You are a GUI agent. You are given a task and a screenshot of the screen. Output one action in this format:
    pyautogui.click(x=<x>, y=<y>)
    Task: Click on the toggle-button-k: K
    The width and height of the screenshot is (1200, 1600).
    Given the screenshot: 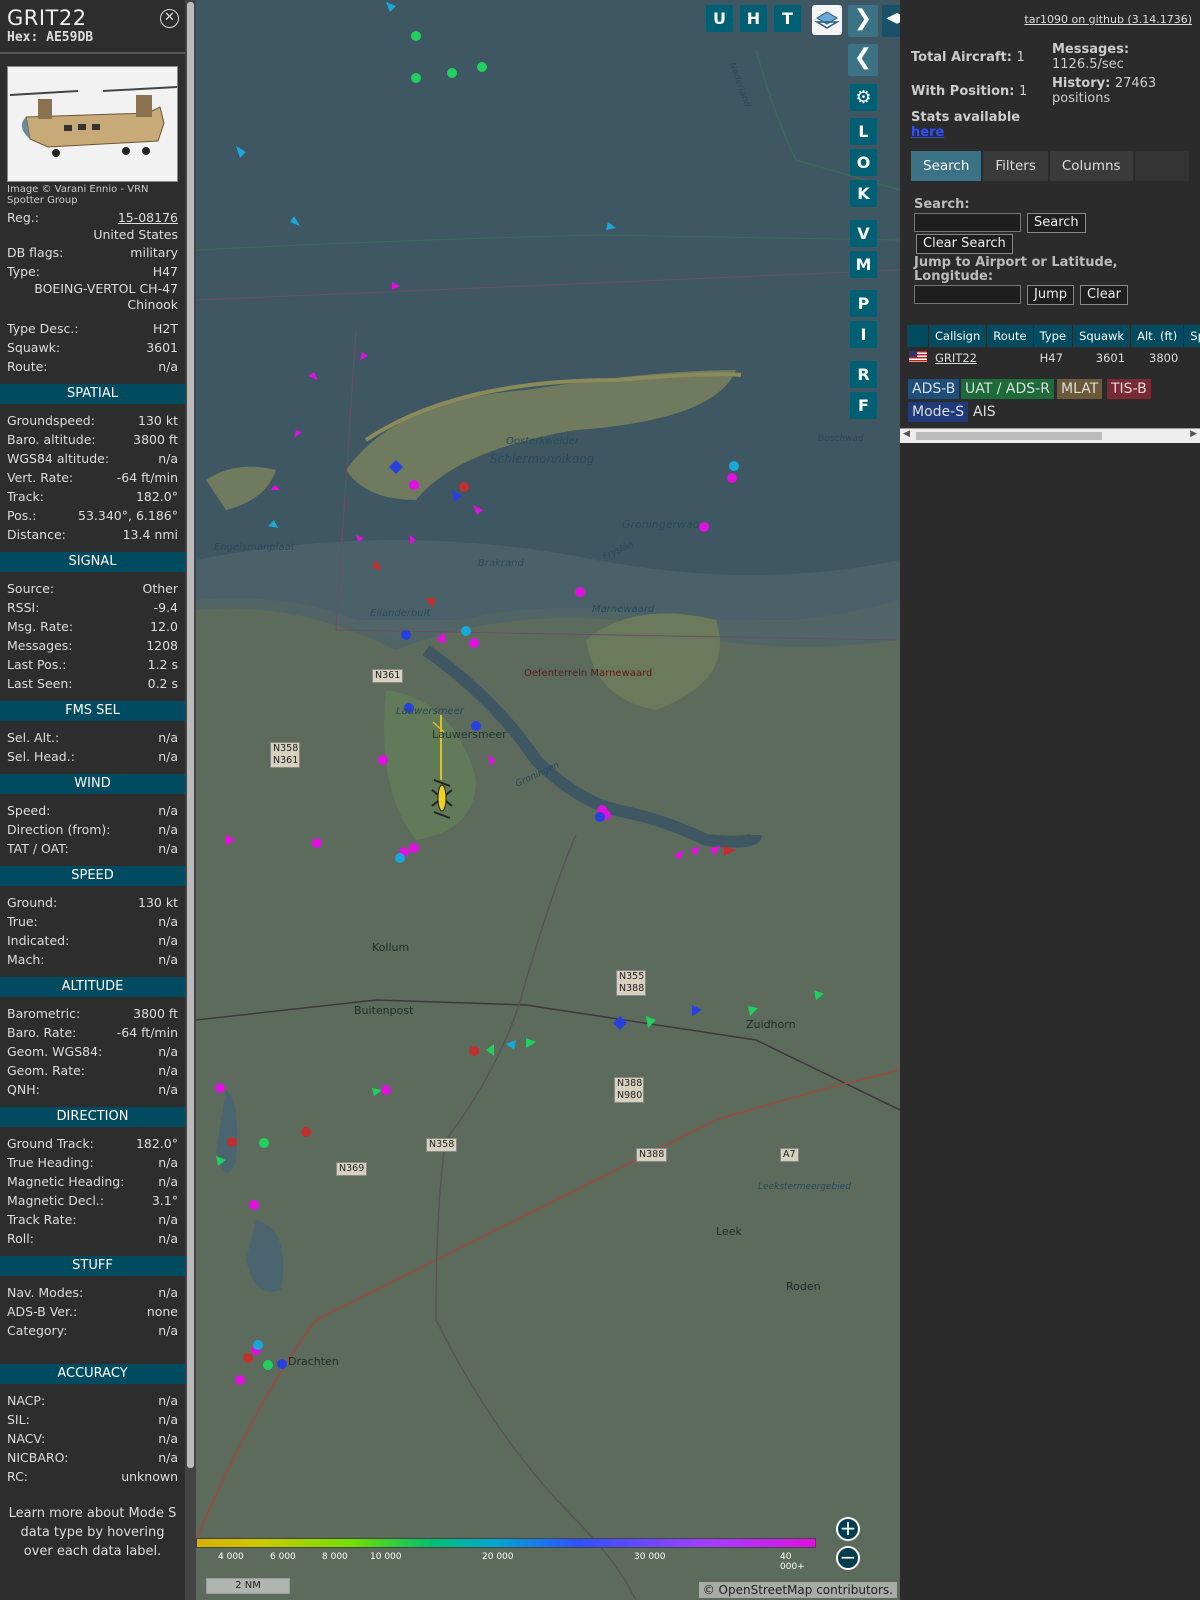 What is the action you would take?
    pyautogui.click(x=863, y=193)
    